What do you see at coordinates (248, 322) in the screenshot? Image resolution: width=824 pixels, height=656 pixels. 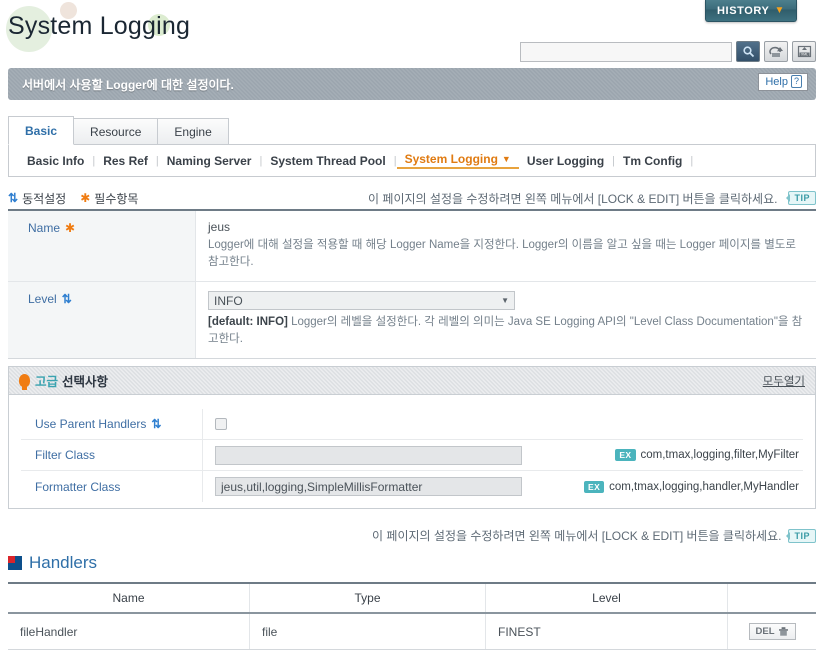 I see `level-default-tag: [default: INFO]` at bounding box center [248, 322].